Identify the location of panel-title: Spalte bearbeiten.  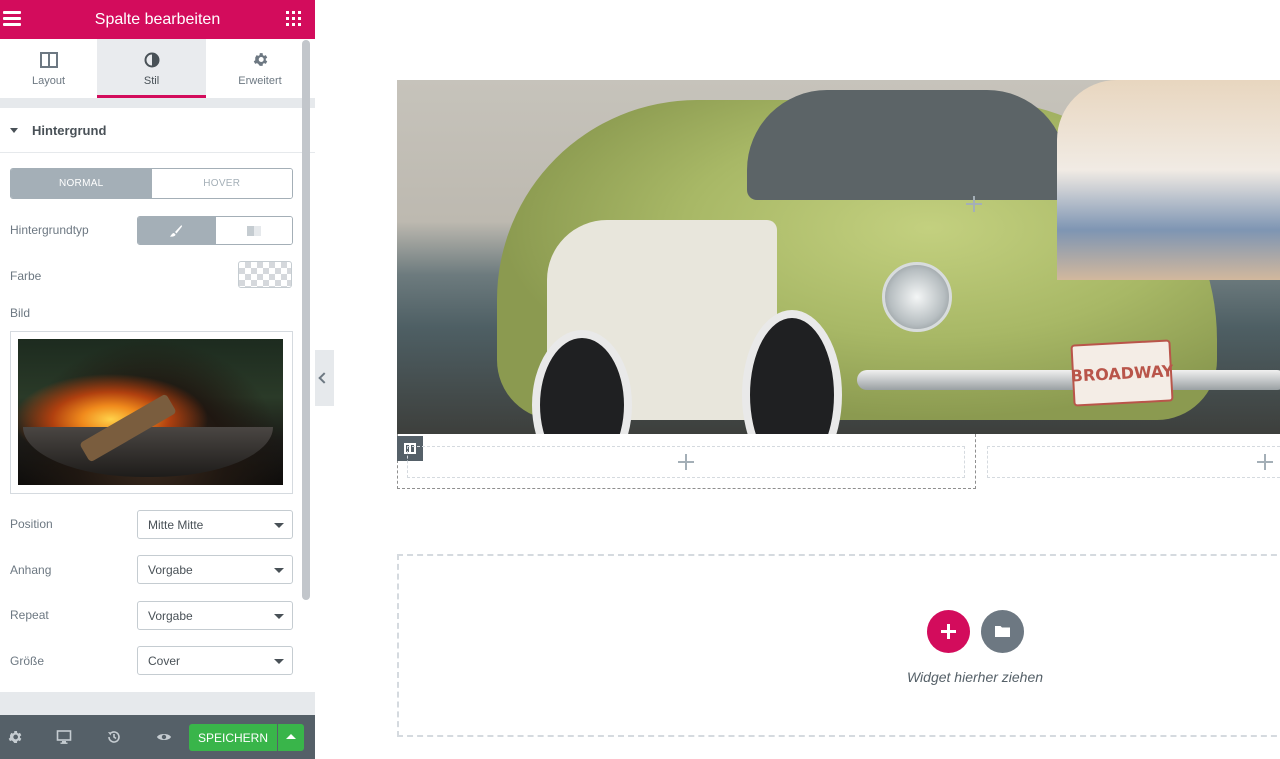
(157, 19).